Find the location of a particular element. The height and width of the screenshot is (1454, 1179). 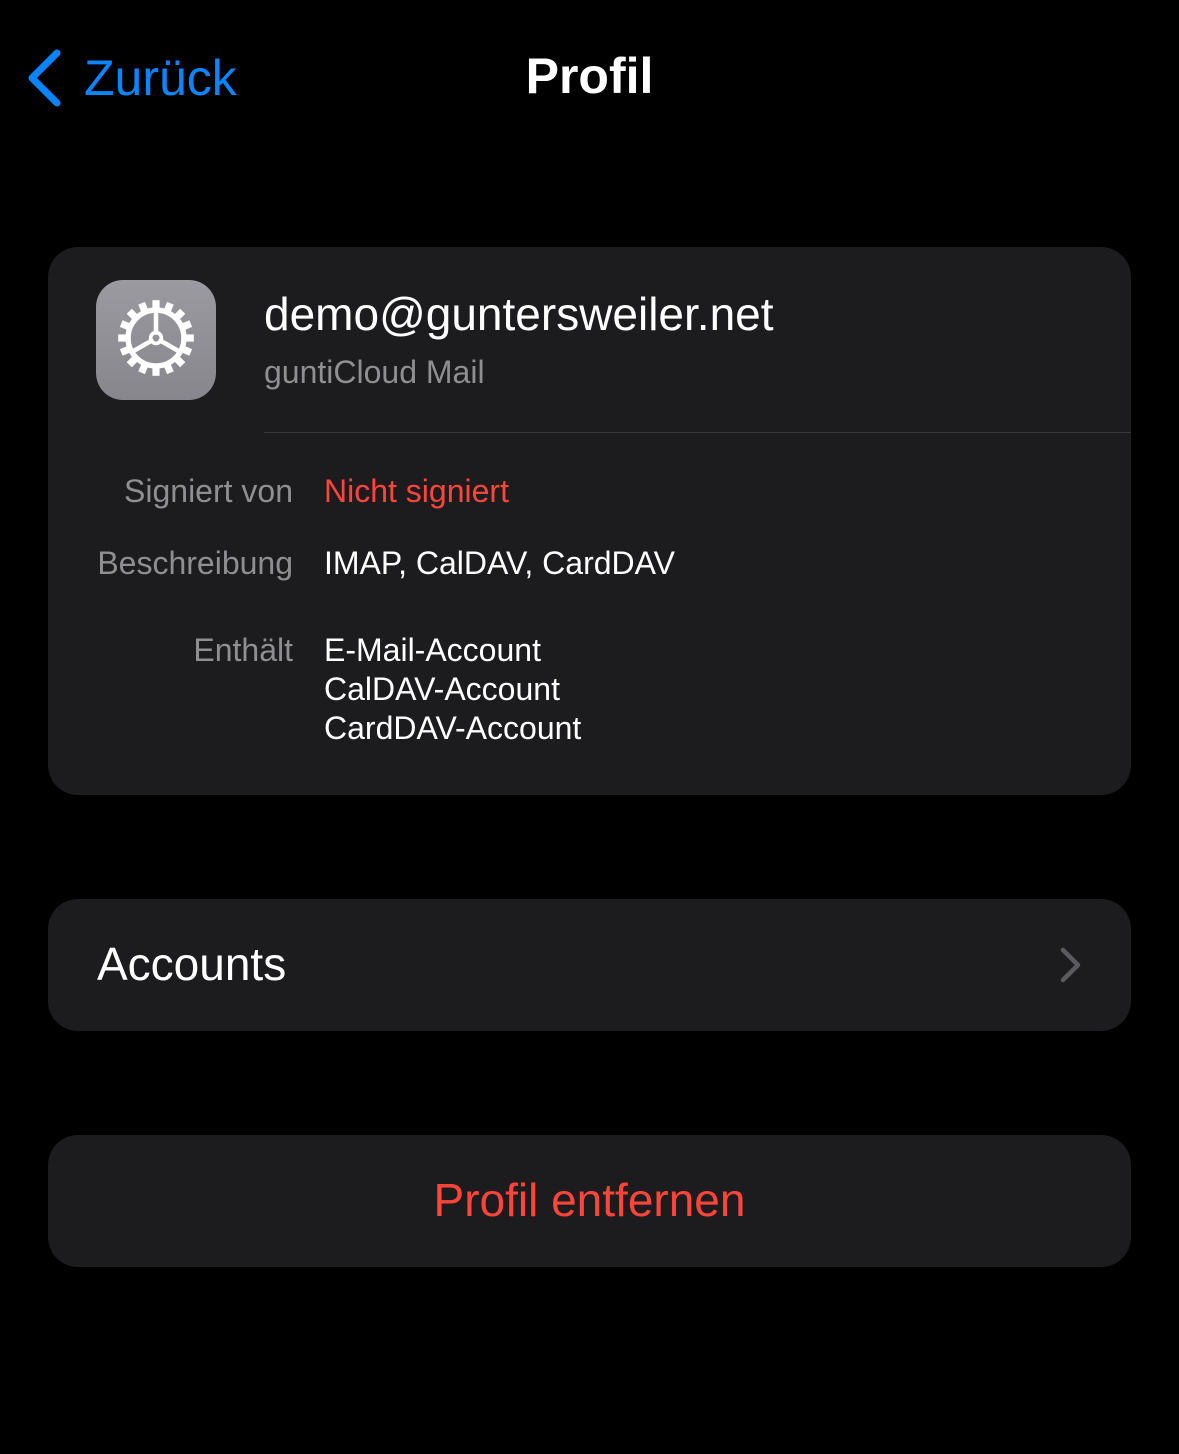

signed-by-value: Nicht signiert is located at coordinates (416, 491).